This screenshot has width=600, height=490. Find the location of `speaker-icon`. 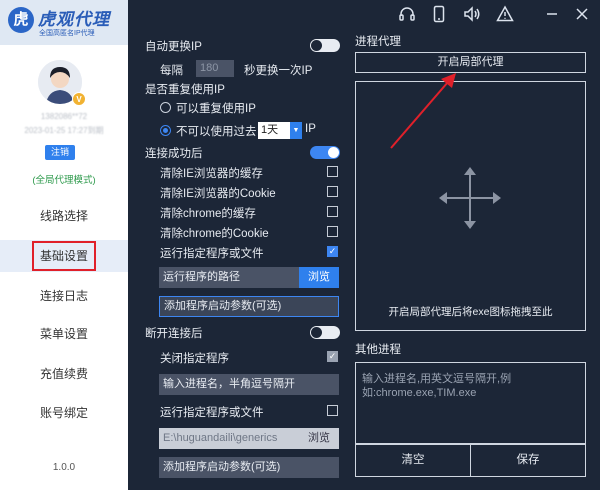

speaker-icon is located at coordinates (472, 14).